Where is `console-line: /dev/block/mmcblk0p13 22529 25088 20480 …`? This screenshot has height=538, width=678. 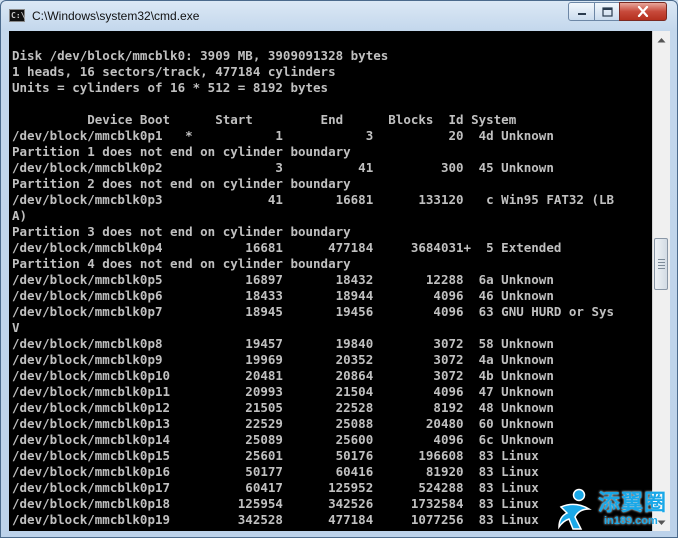
console-line: /dev/block/mmcblk0p13 22529 25088 20480 … is located at coordinates (283, 423).